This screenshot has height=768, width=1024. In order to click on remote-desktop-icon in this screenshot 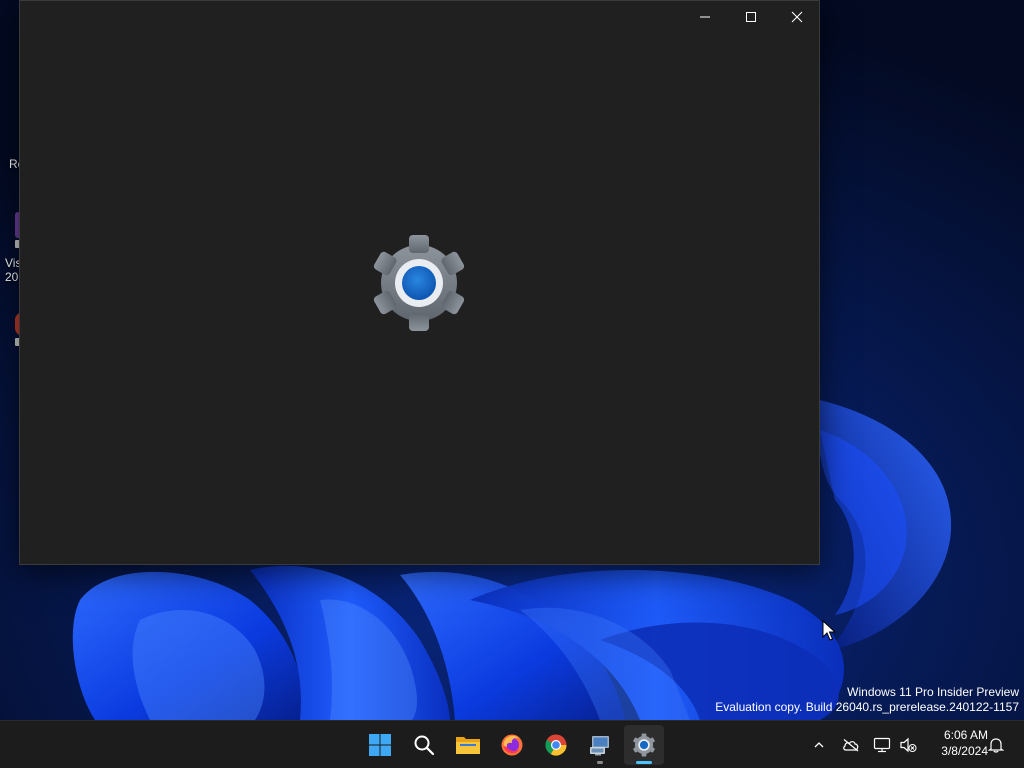, I will do `click(599, 746)`.